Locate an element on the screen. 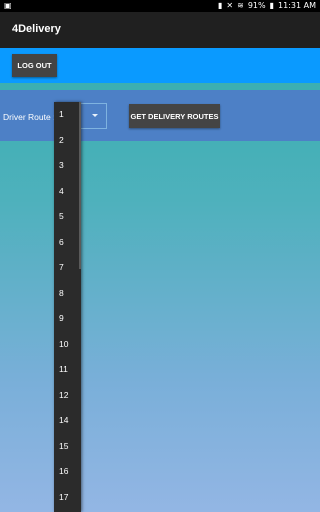  dropdown-scrollbar is located at coordinates (80, 185).